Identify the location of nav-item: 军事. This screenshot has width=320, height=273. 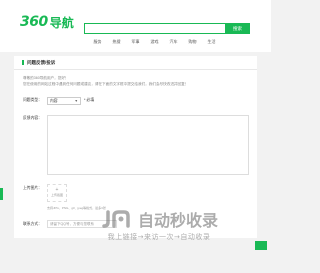
(135, 42).